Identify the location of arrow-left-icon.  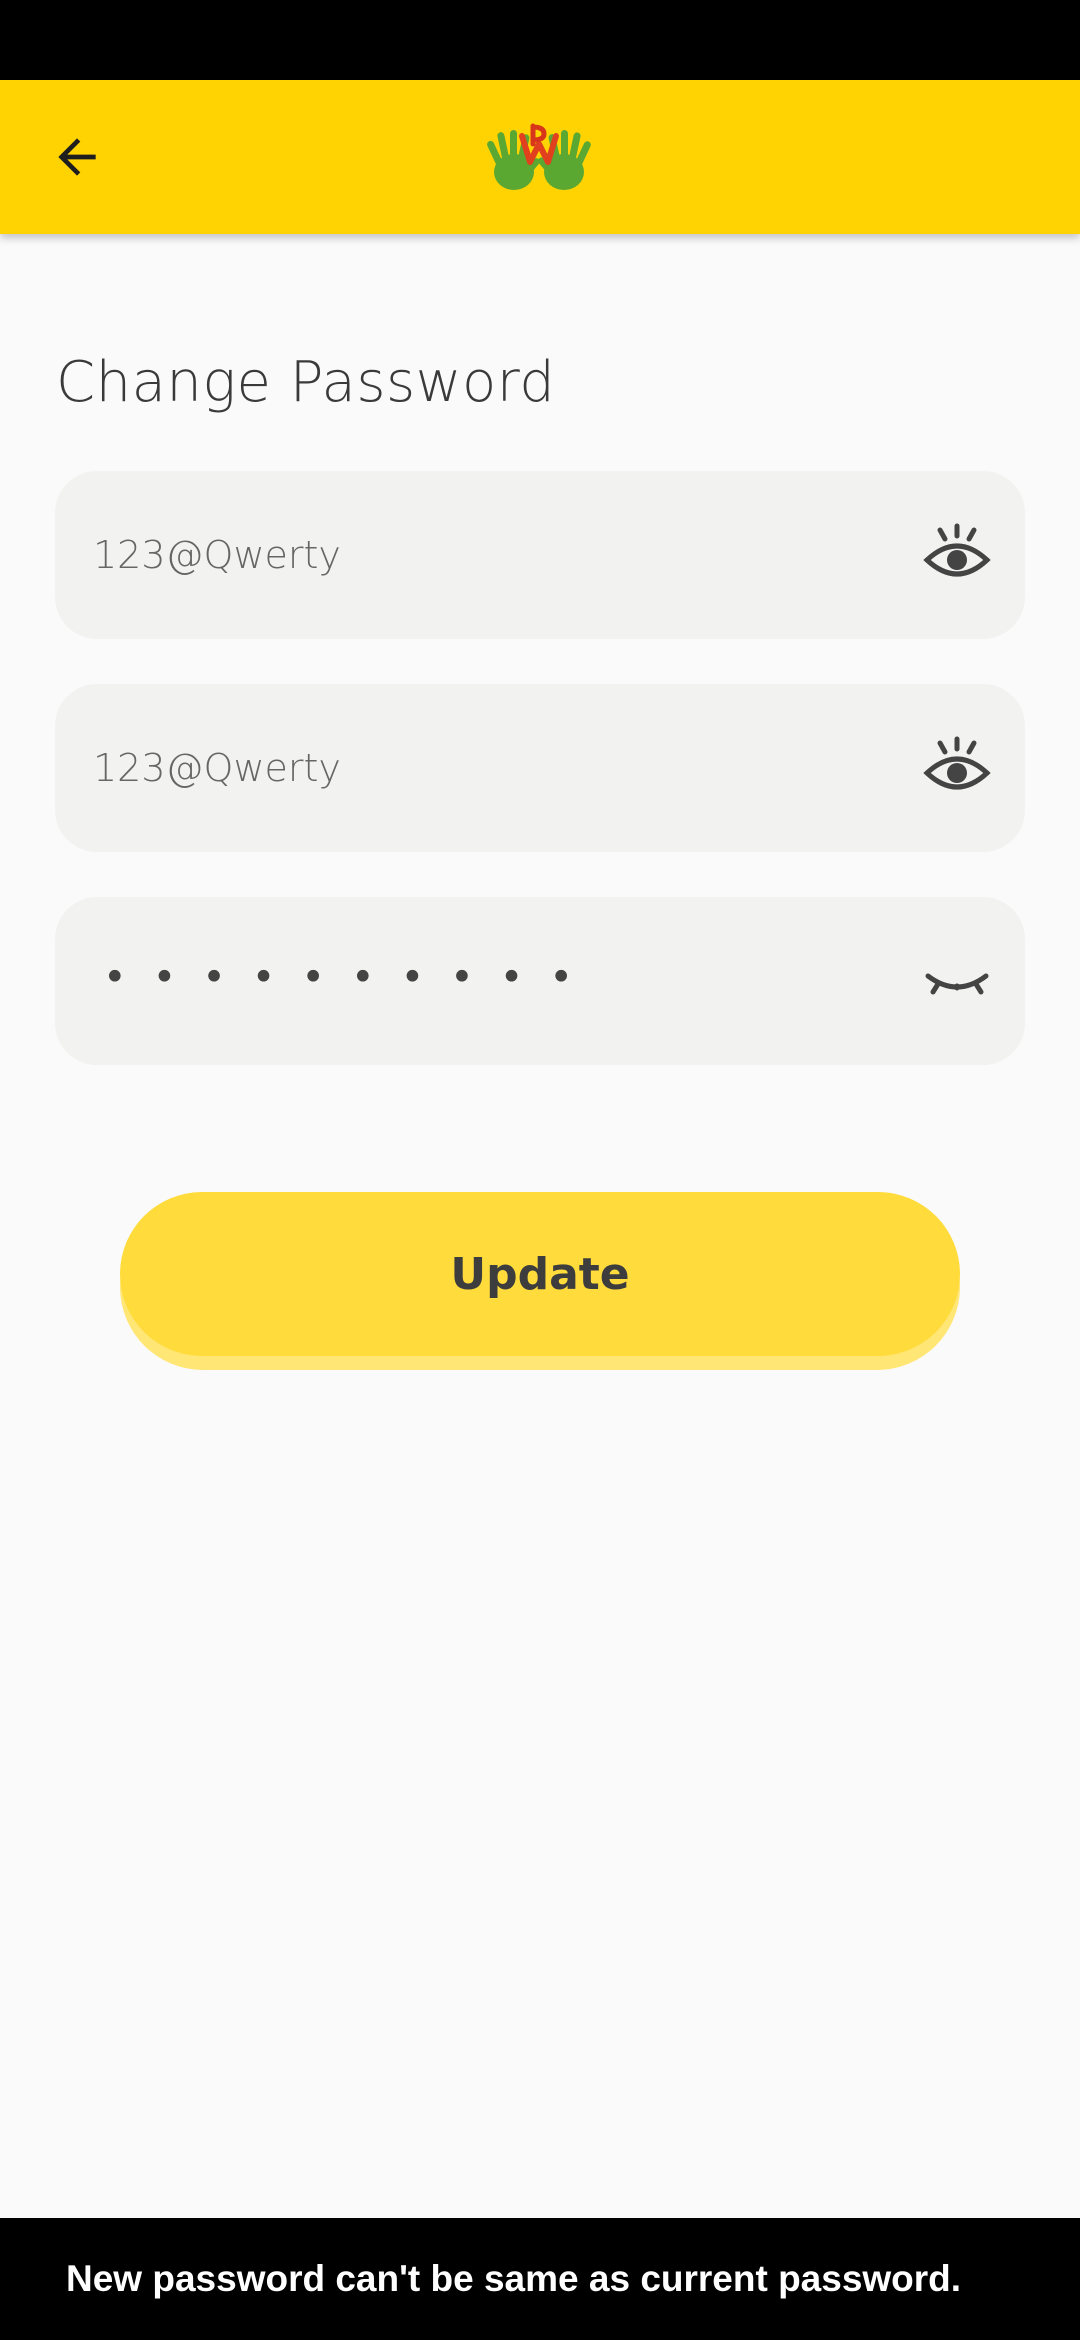
(77, 157).